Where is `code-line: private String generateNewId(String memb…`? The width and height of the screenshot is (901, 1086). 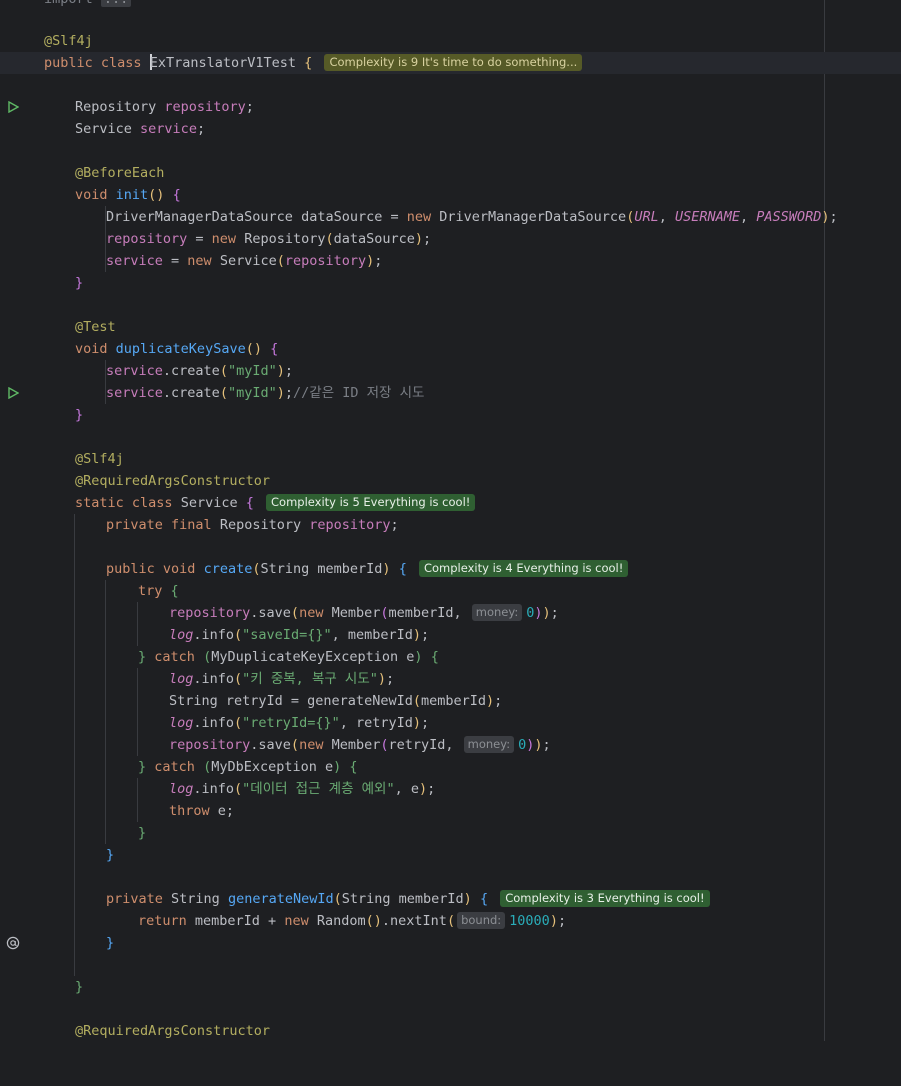
code-line: private String generateNewId(String memb… is located at coordinates (450, 919).